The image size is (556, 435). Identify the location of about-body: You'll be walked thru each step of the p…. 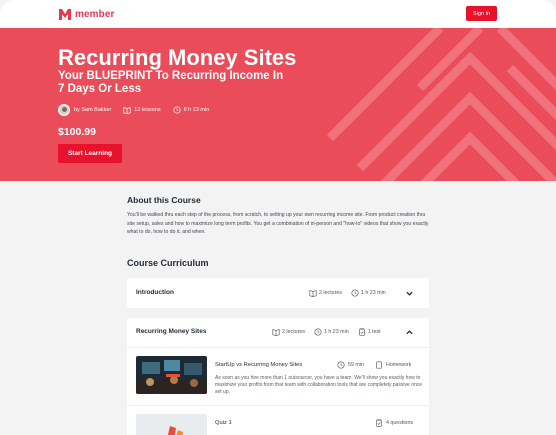
(278, 223).